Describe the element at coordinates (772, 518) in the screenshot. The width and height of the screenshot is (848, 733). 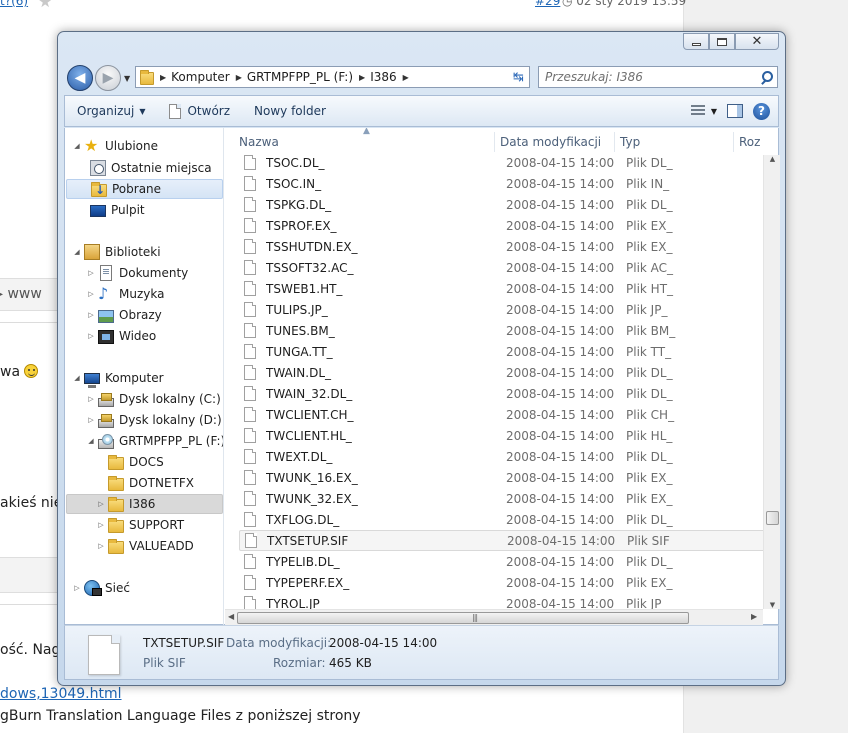
I see `vertical-scroll-thumb` at that location.